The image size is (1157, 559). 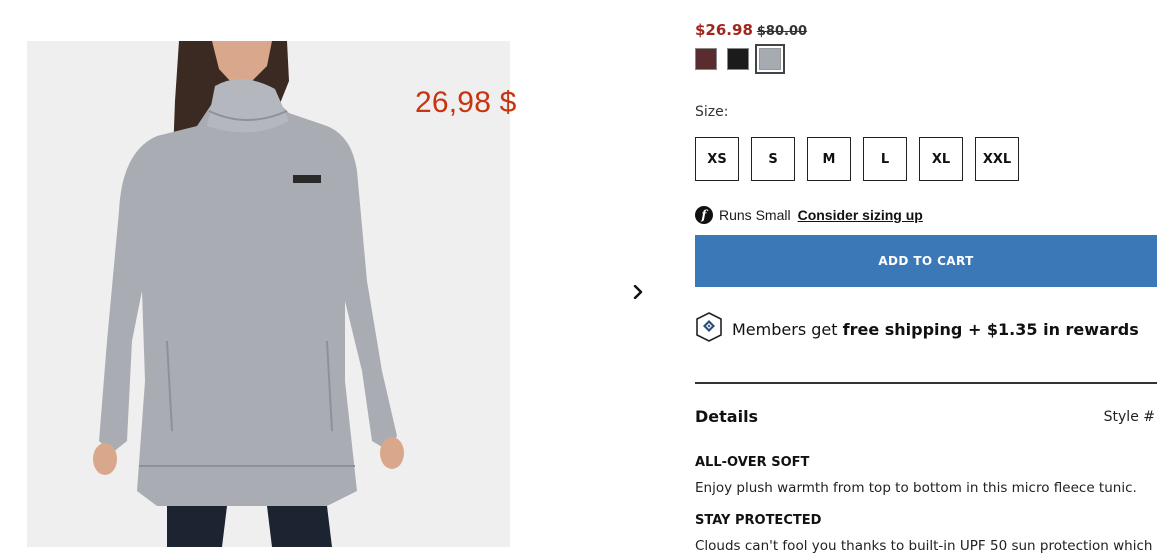 I want to click on swatch-burgundy, so click(x=706, y=59).